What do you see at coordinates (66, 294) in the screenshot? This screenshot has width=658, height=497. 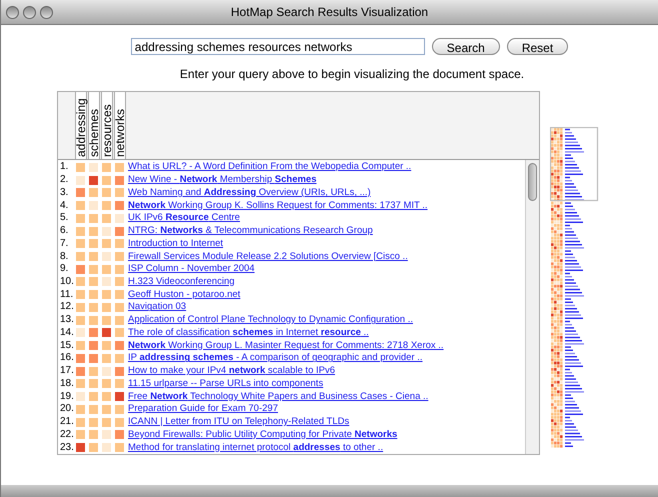 I see `rank-number: 11.` at bounding box center [66, 294].